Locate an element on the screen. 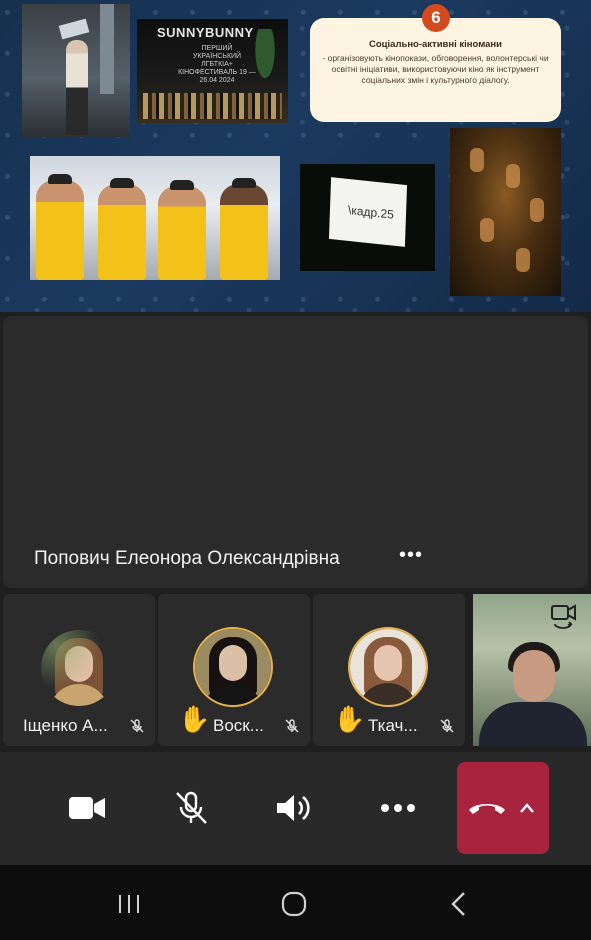 The image size is (591, 940). screen-text: \кадр.25 is located at coordinates (371, 212).